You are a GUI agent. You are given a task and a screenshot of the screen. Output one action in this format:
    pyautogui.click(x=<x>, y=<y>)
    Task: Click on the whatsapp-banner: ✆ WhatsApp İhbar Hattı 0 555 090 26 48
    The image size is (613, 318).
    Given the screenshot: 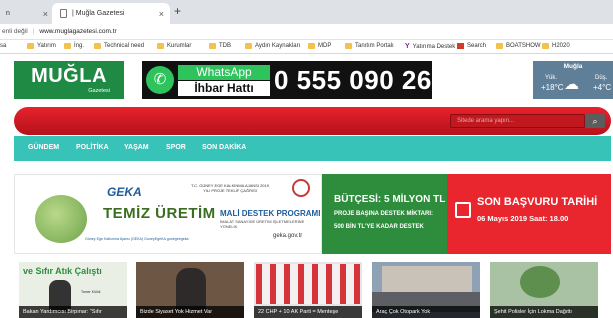 What is the action you would take?
    pyautogui.click(x=287, y=93)
    